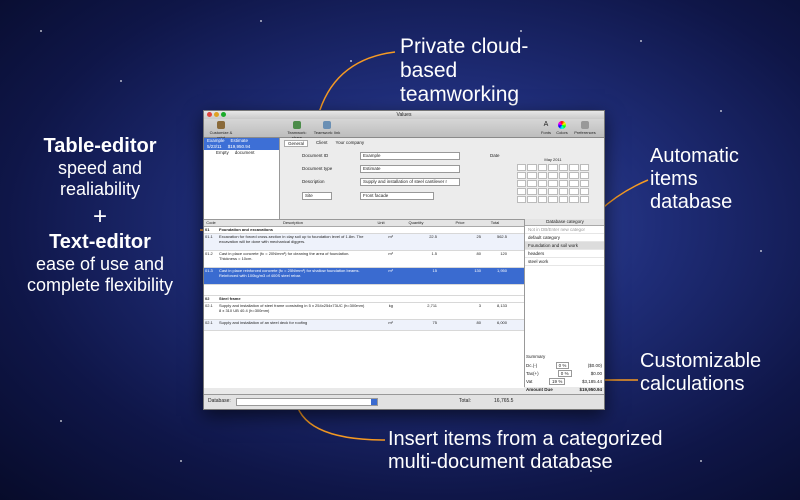  I want to click on chevron-down-icon, so click(374, 402).